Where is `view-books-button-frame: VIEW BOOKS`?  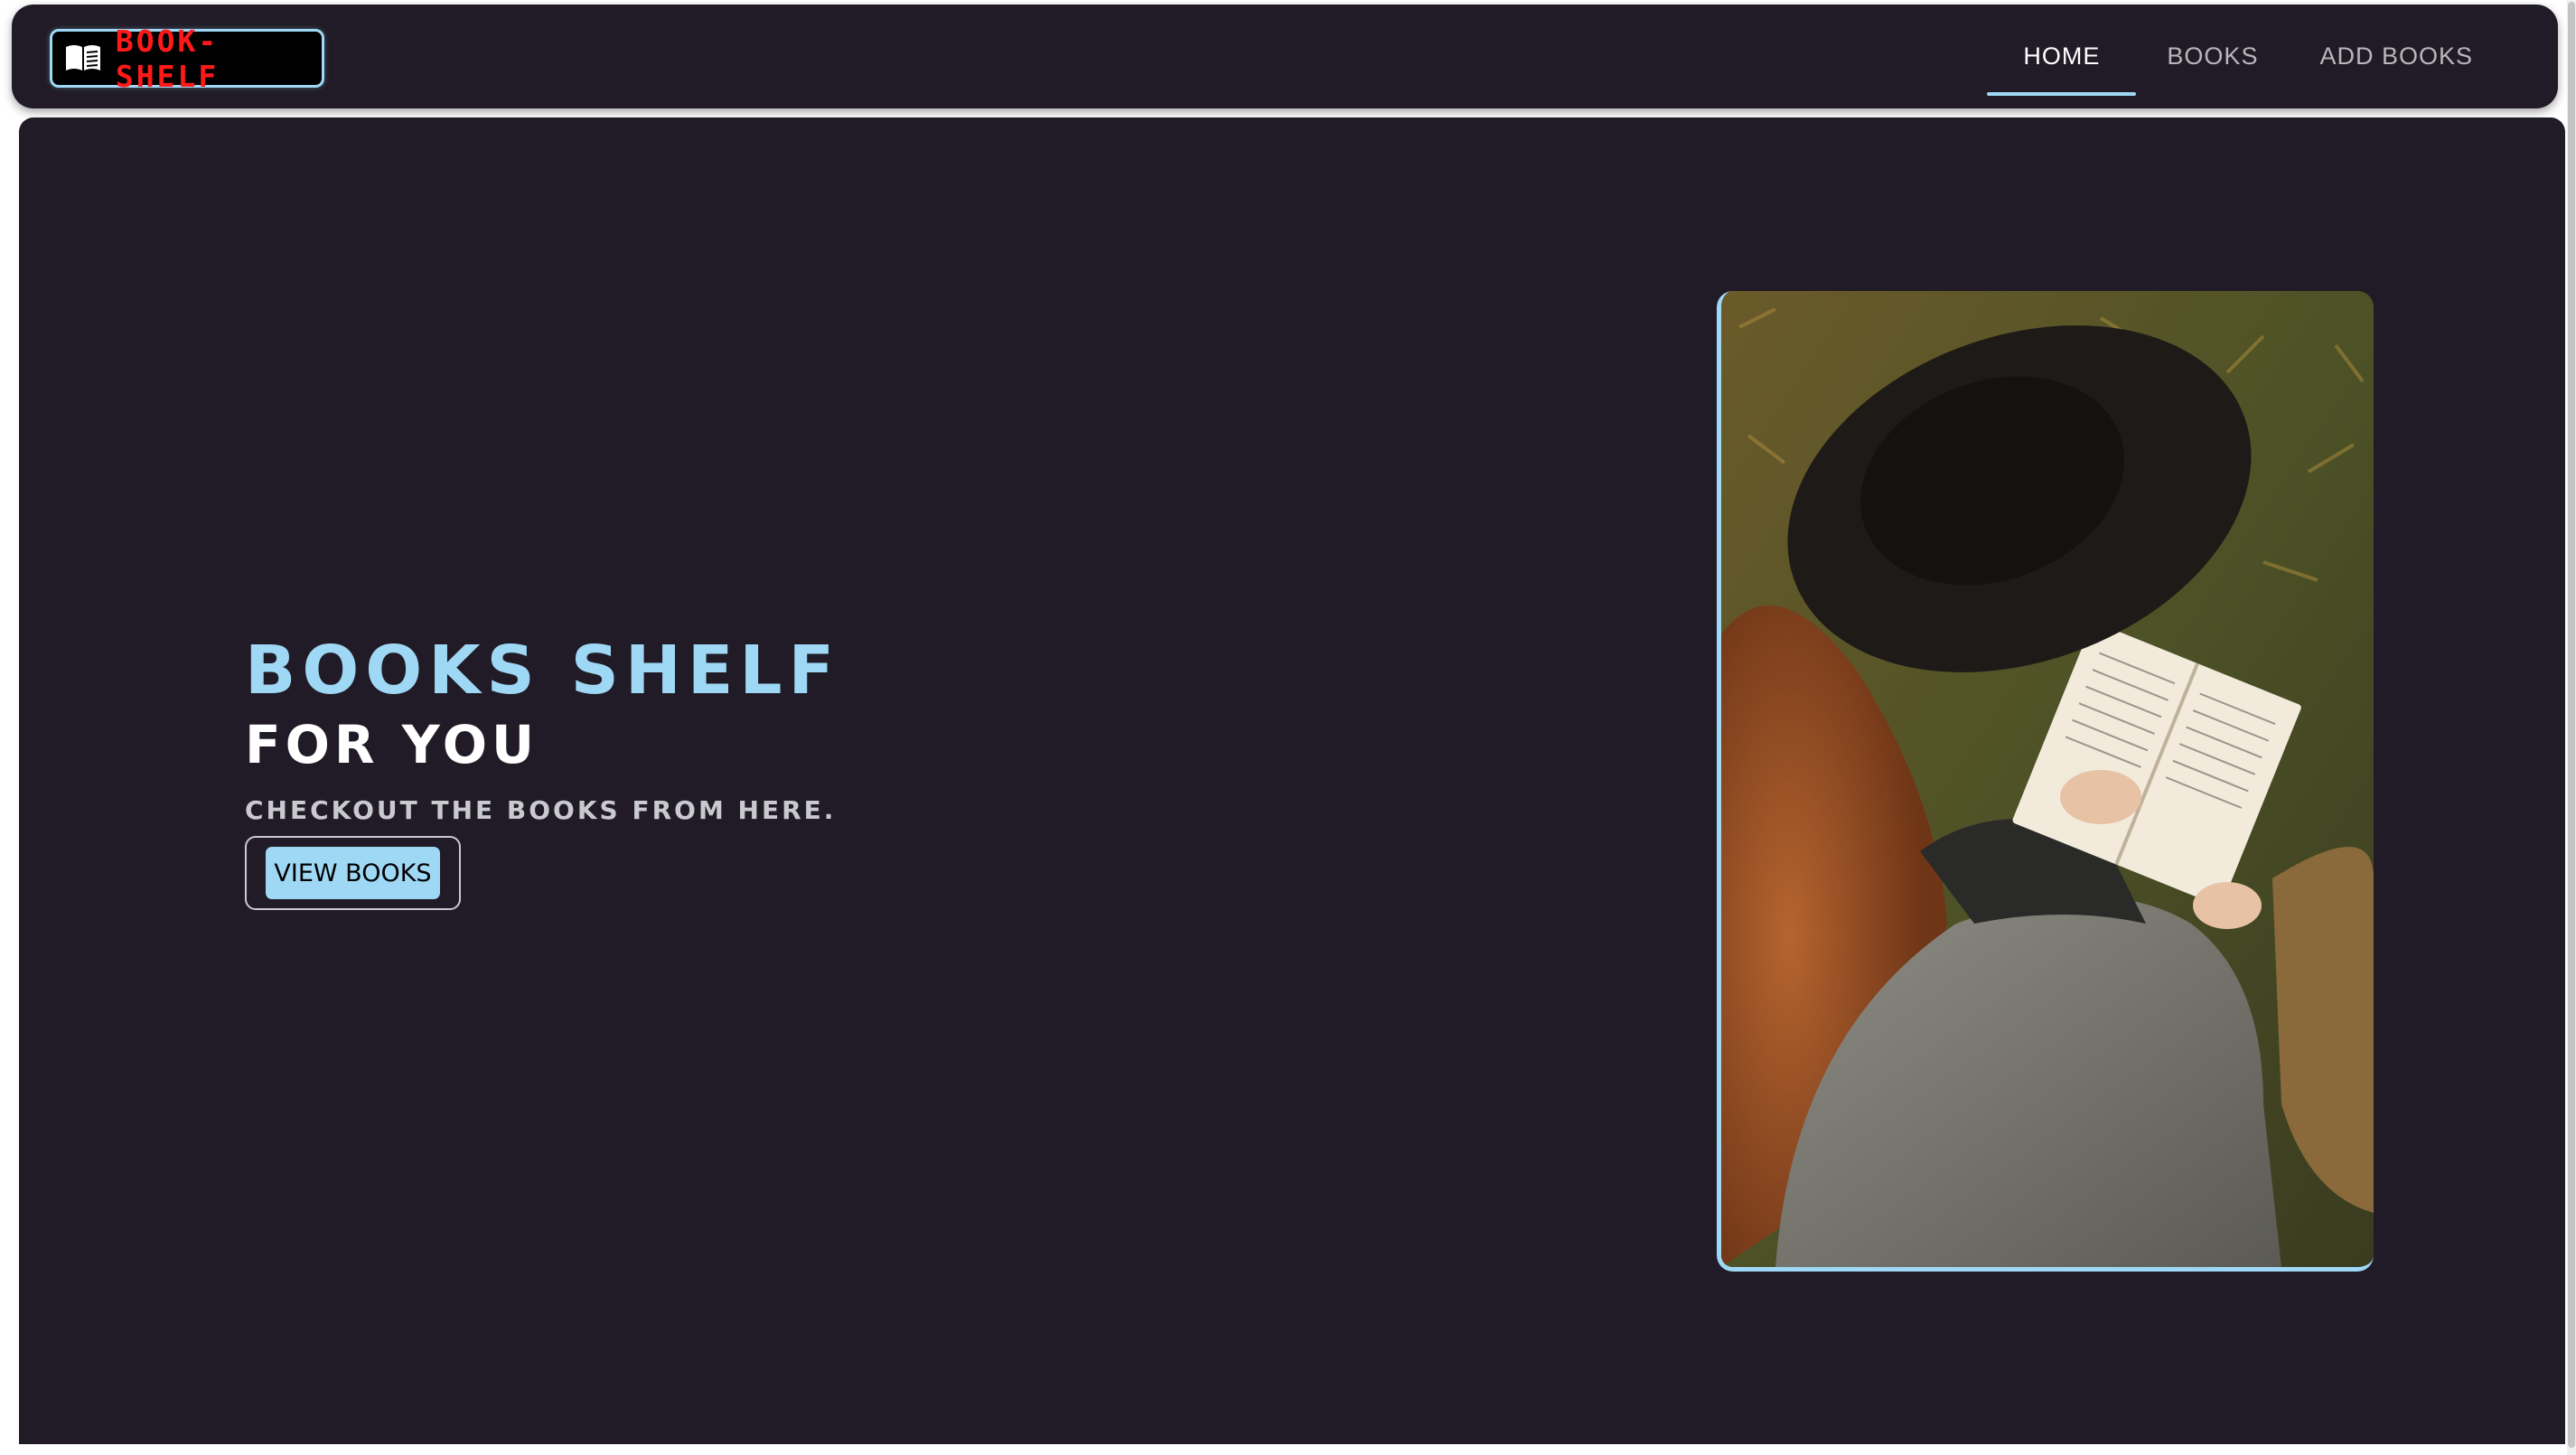
view-books-button-frame: VIEW BOOKS is located at coordinates (353, 873).